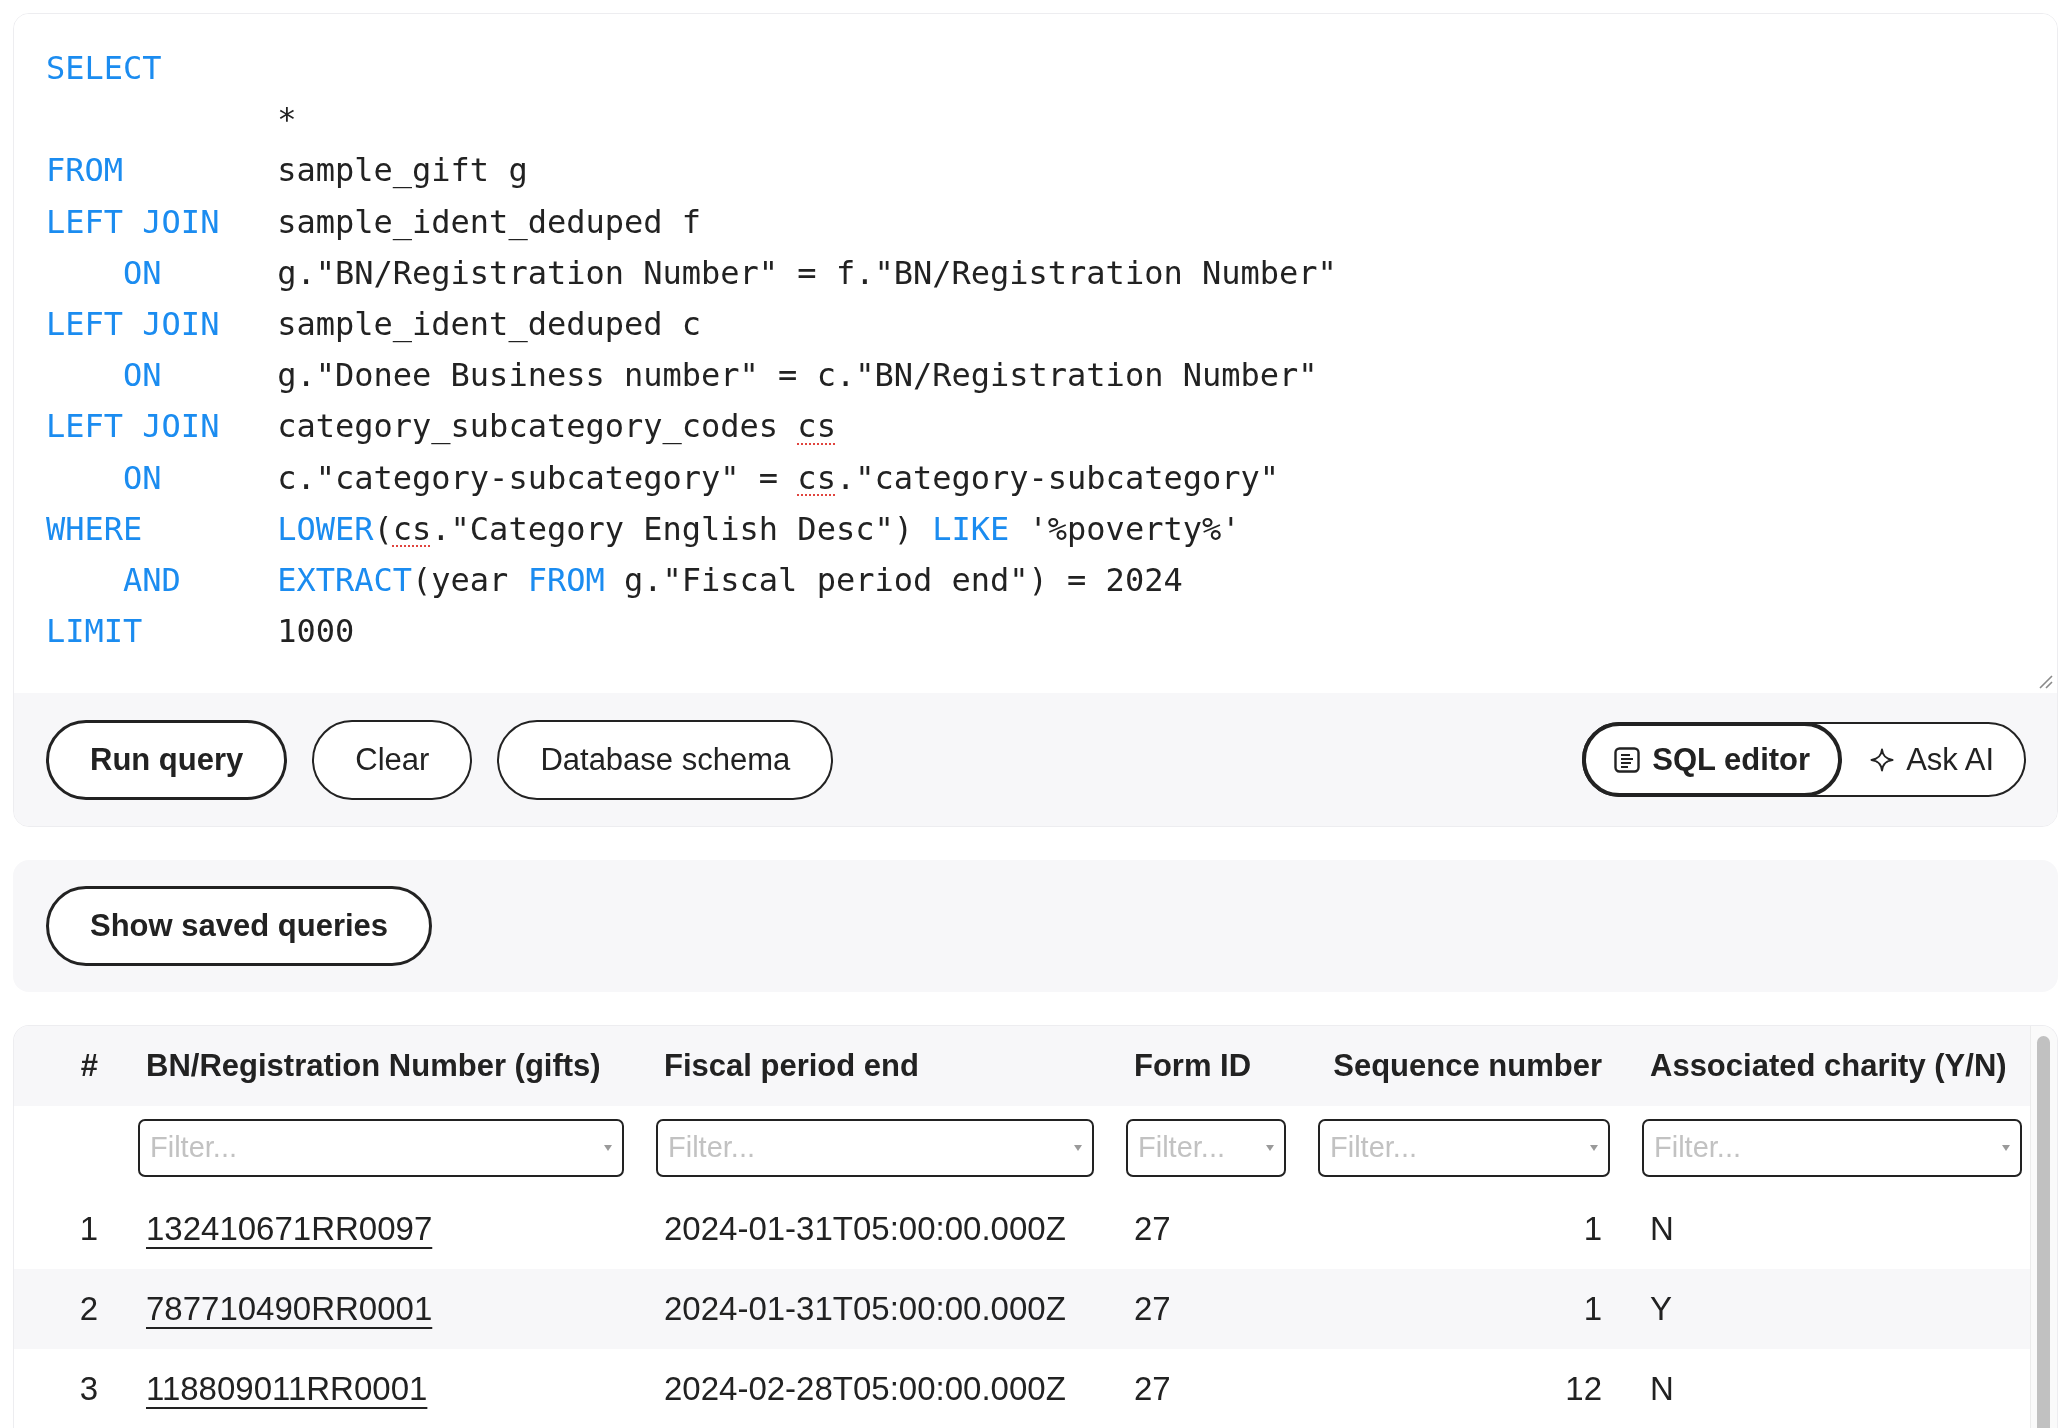  What do you see at coordinates (1193, 1065) in the screenshot?
I see `column-header: Form ID` at bounding box center [1193, 1065].